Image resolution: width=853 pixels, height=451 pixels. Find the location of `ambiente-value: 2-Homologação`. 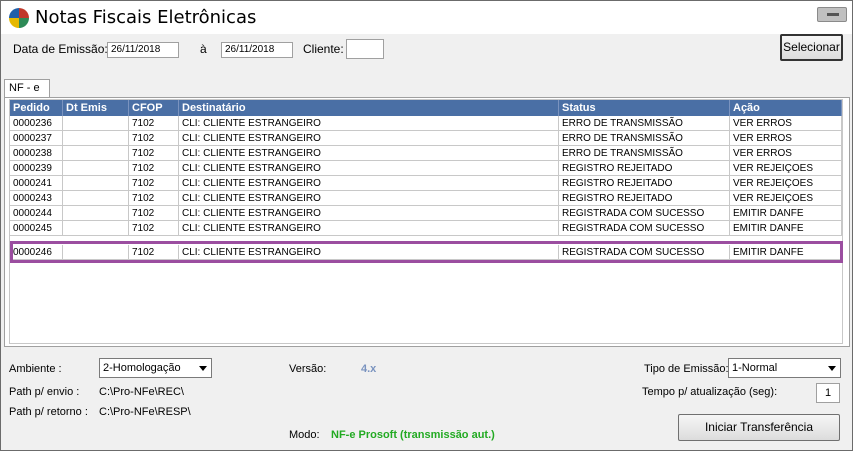

ambiente-value: 2-Homologação is located at coordinates (142, 368).